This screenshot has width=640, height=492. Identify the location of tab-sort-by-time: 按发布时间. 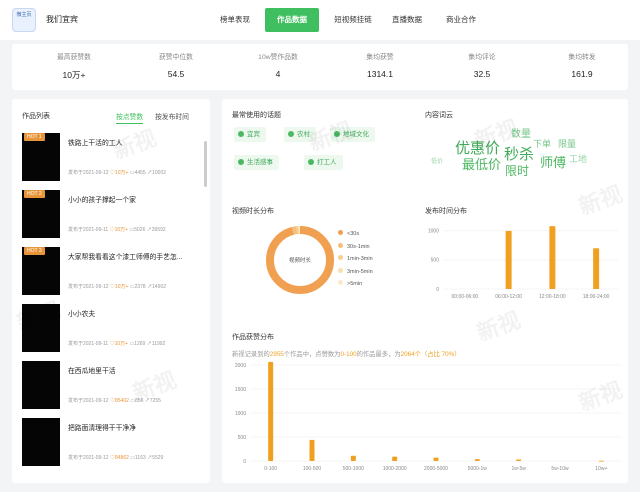
(172, 116).